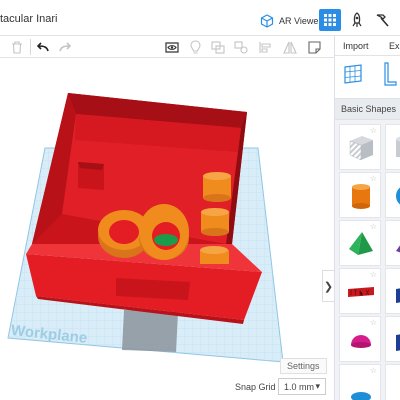 This screenshot has height=400, width=400. I want to click on mirror-button, so click(290, 47).